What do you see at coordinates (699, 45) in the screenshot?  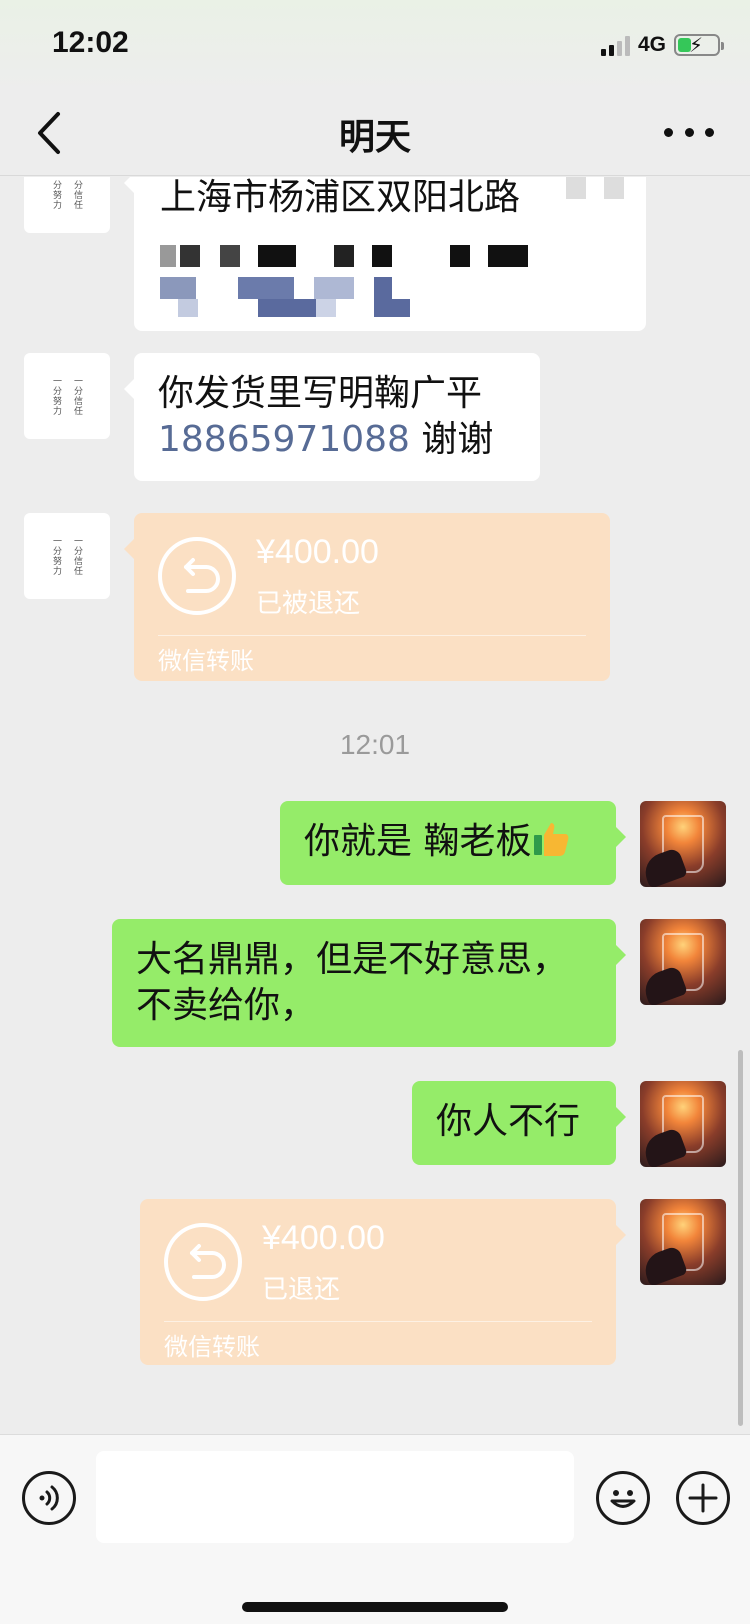 I see `battery-icon: ⚡` at bounding box center [699, 45].